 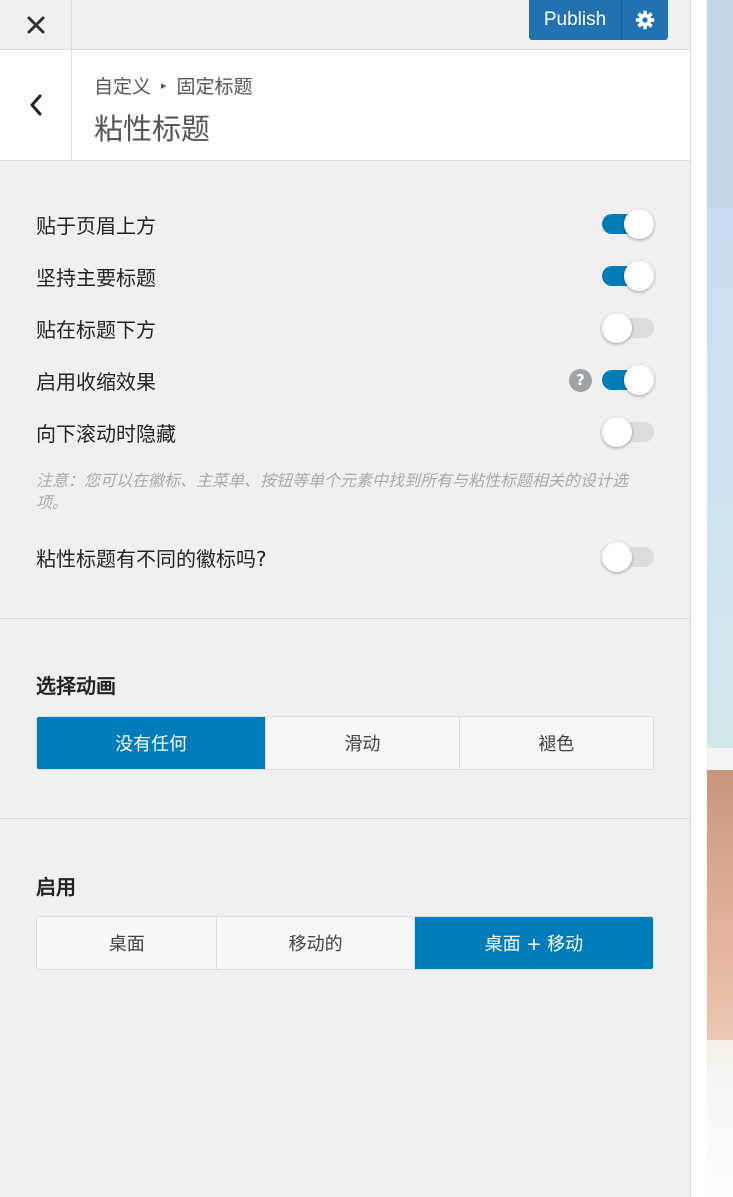 What do you see at coordinates (76, 686) in the screenshot?
I see `animation-title: 选择动画` at bounding box center [76, 686].